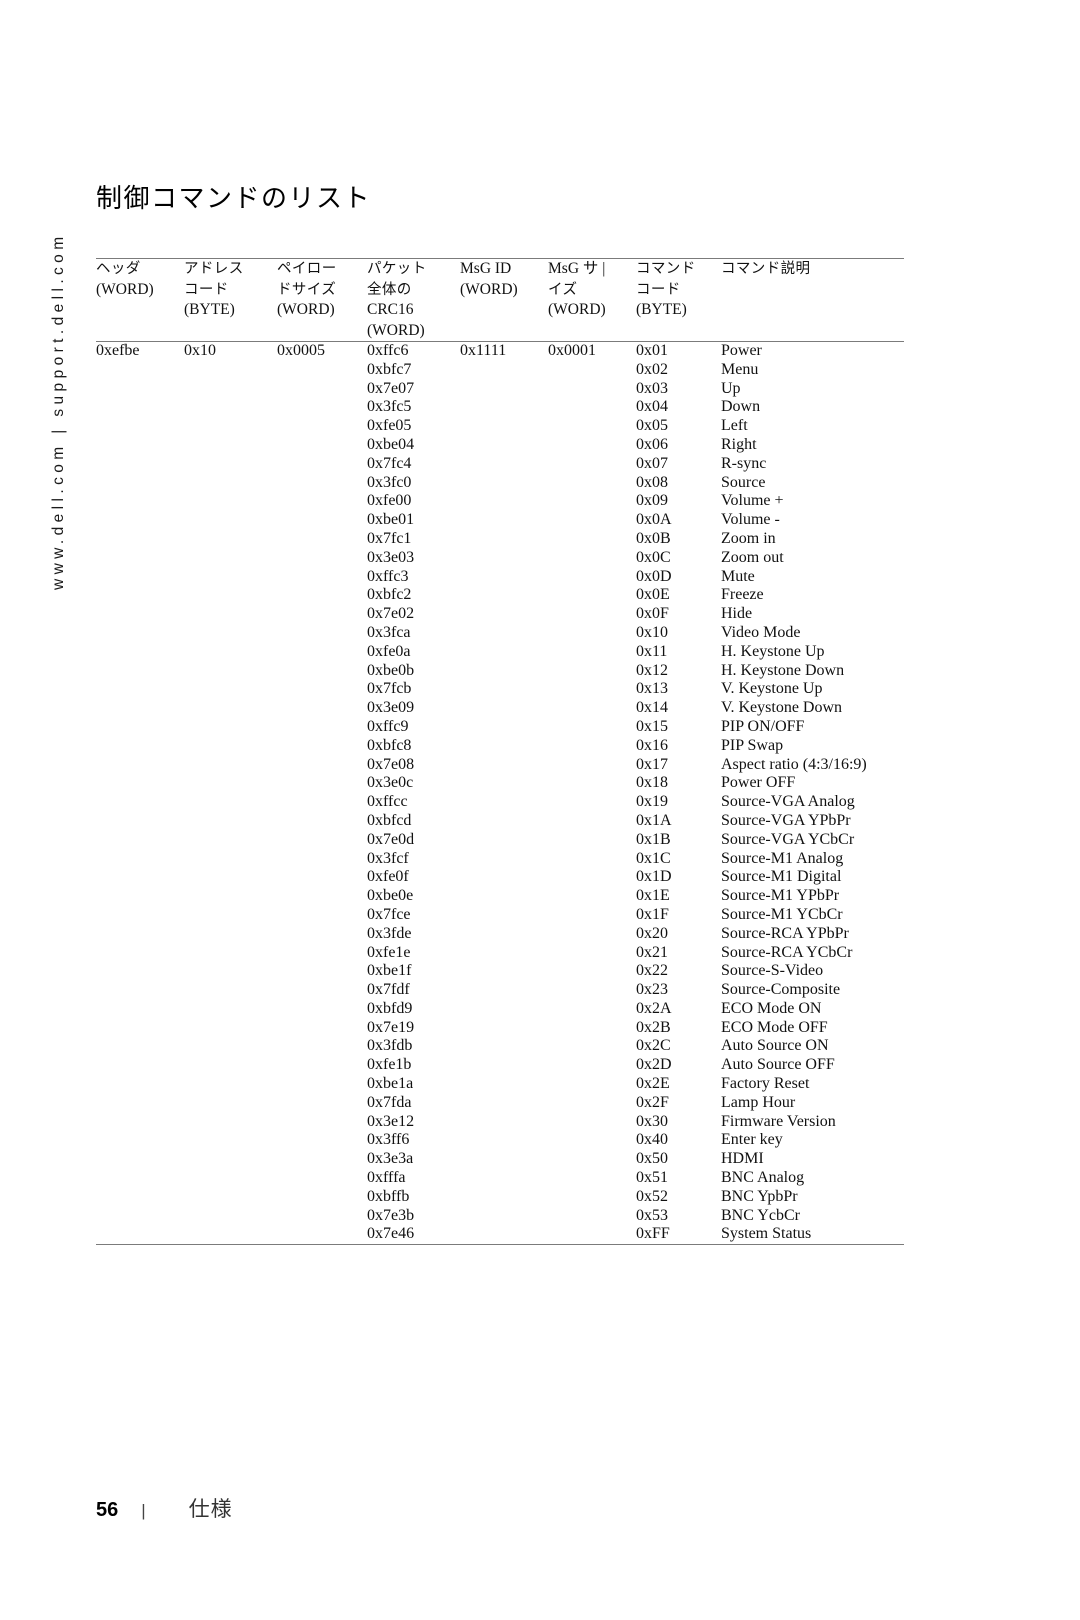 This screenshot has width=1080, height=1620. What do you see at coordinates (391, 764) in the screenshot?
I see `crc16-value: 0x7e08` at bounding box center [391, 764].